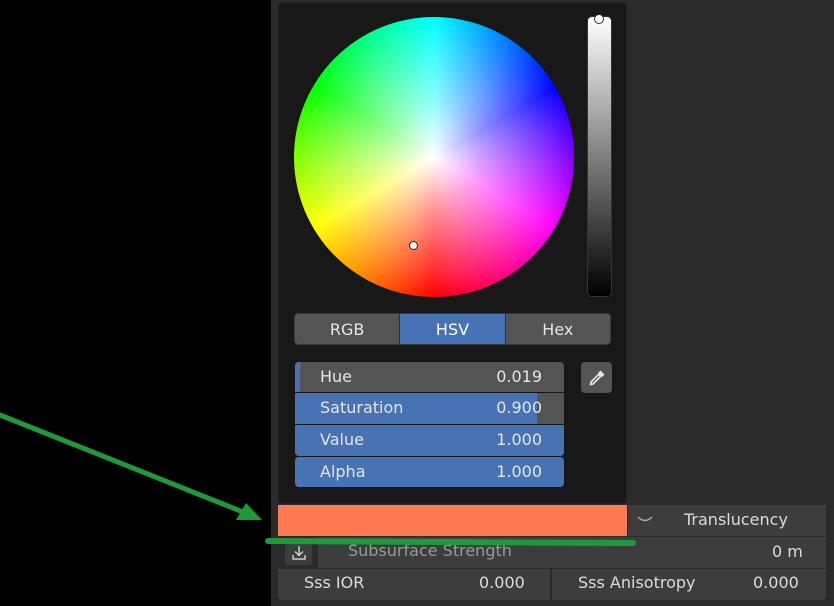 This screenshot has height=606, width=834. I want to click on eyedropper-icon, so click(596, 378).